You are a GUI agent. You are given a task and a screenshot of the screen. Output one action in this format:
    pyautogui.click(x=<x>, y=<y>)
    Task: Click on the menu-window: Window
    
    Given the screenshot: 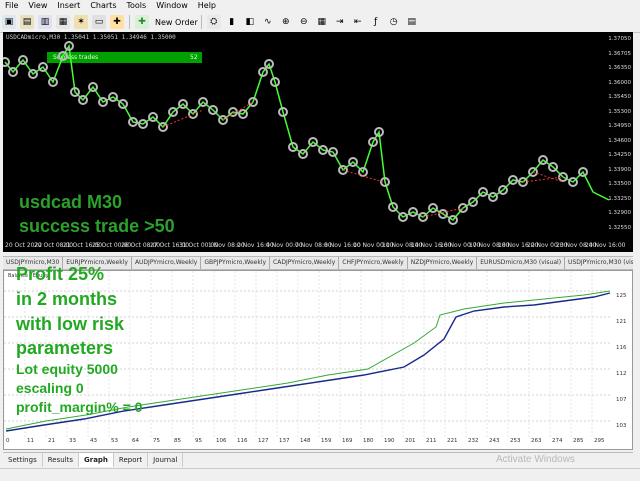 What is the action you would take?
    pyautogui.click(x=172, y=6)
    